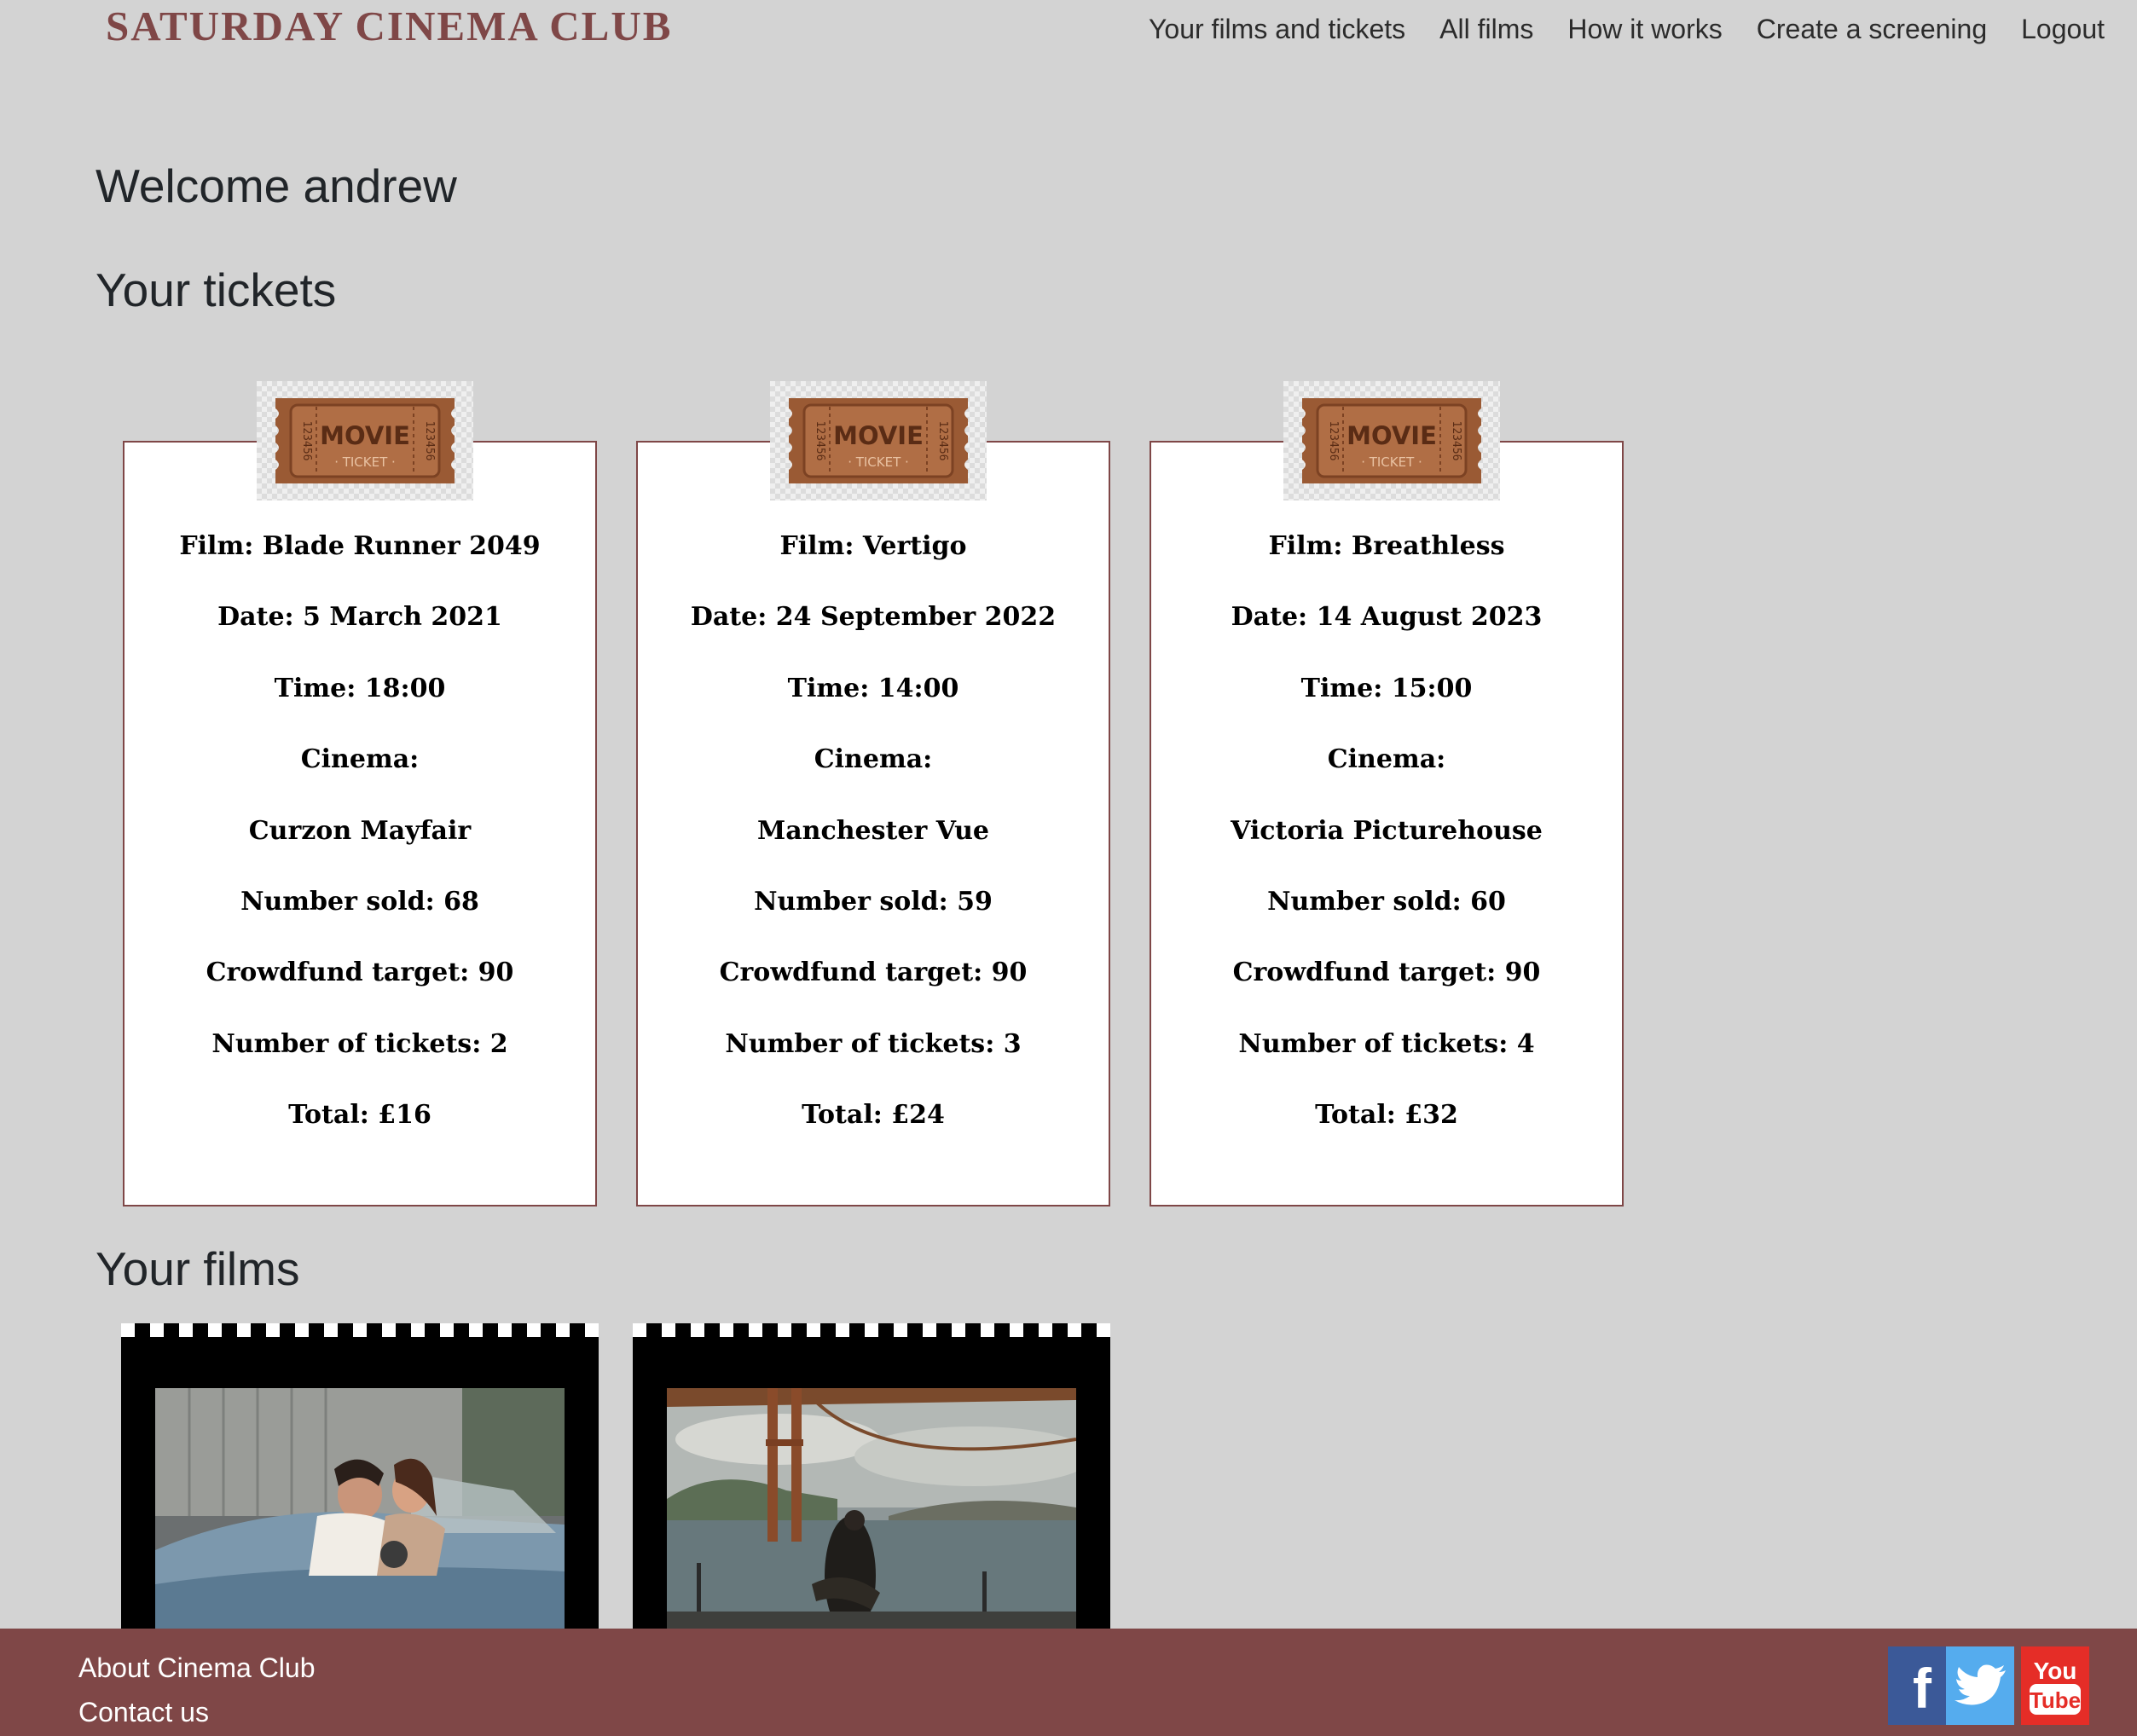  What do you see at coordinates (874, 901) in the screenshot?
I see `ticket-field: Number sold: 59` at bounding box center [874, 901].